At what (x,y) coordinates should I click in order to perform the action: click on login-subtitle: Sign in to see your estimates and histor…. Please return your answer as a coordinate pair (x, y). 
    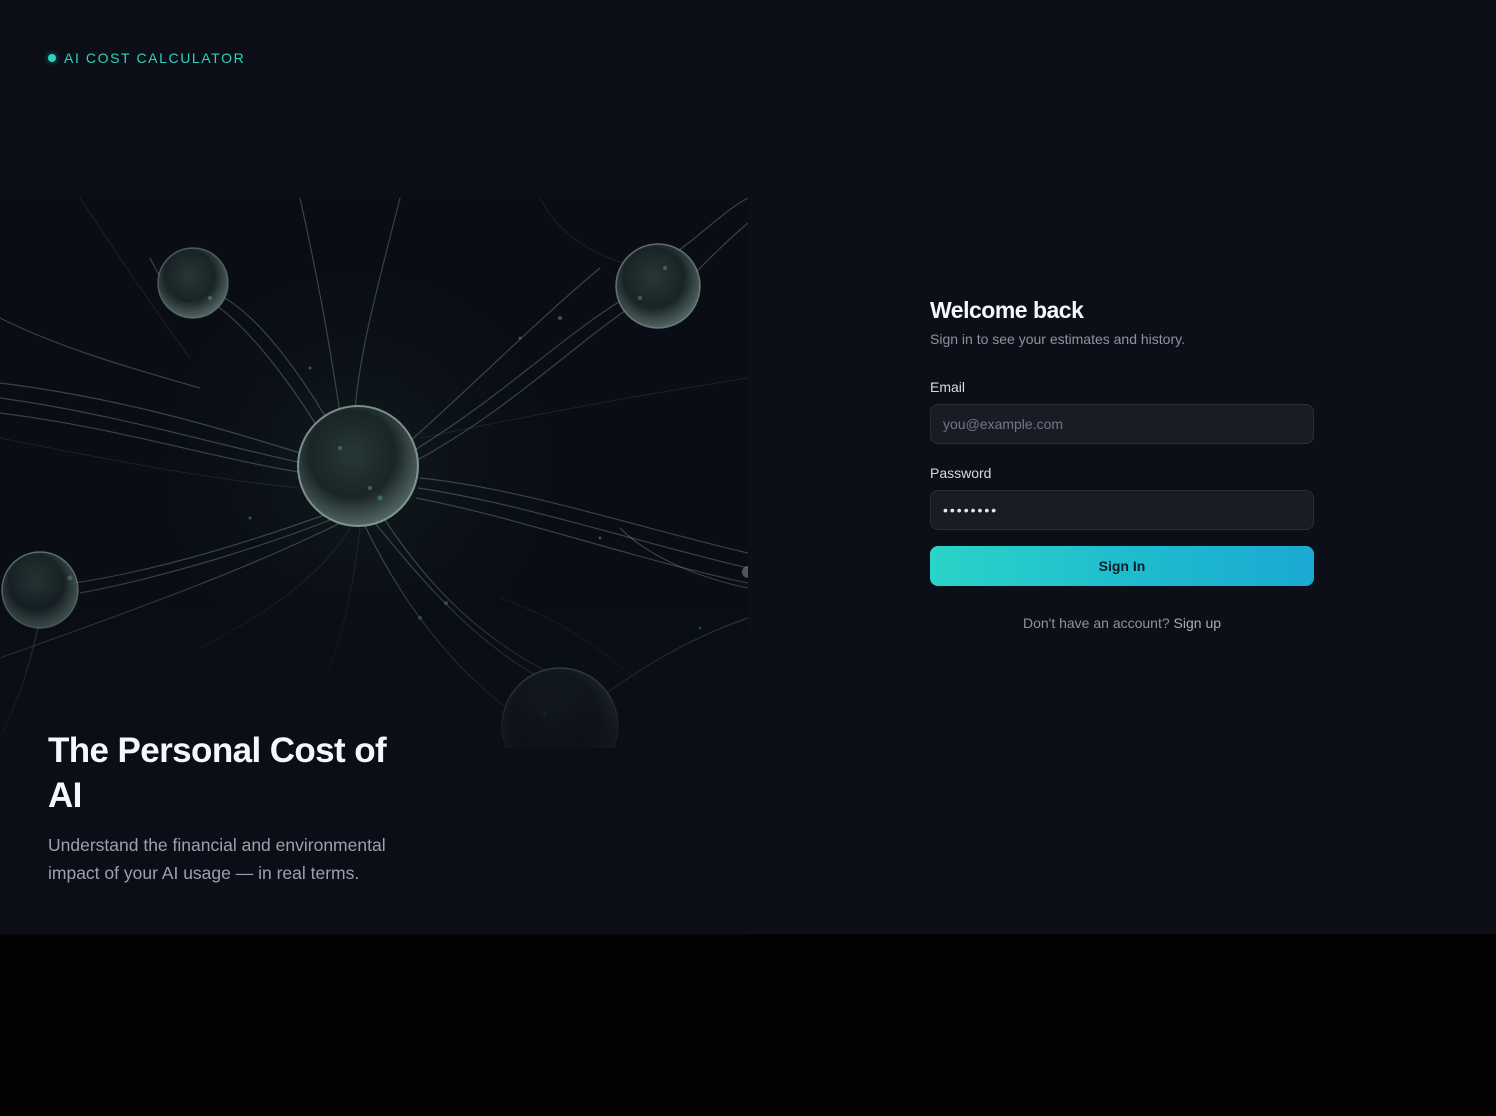
    Looking at the image, I should click on (1057, 339).